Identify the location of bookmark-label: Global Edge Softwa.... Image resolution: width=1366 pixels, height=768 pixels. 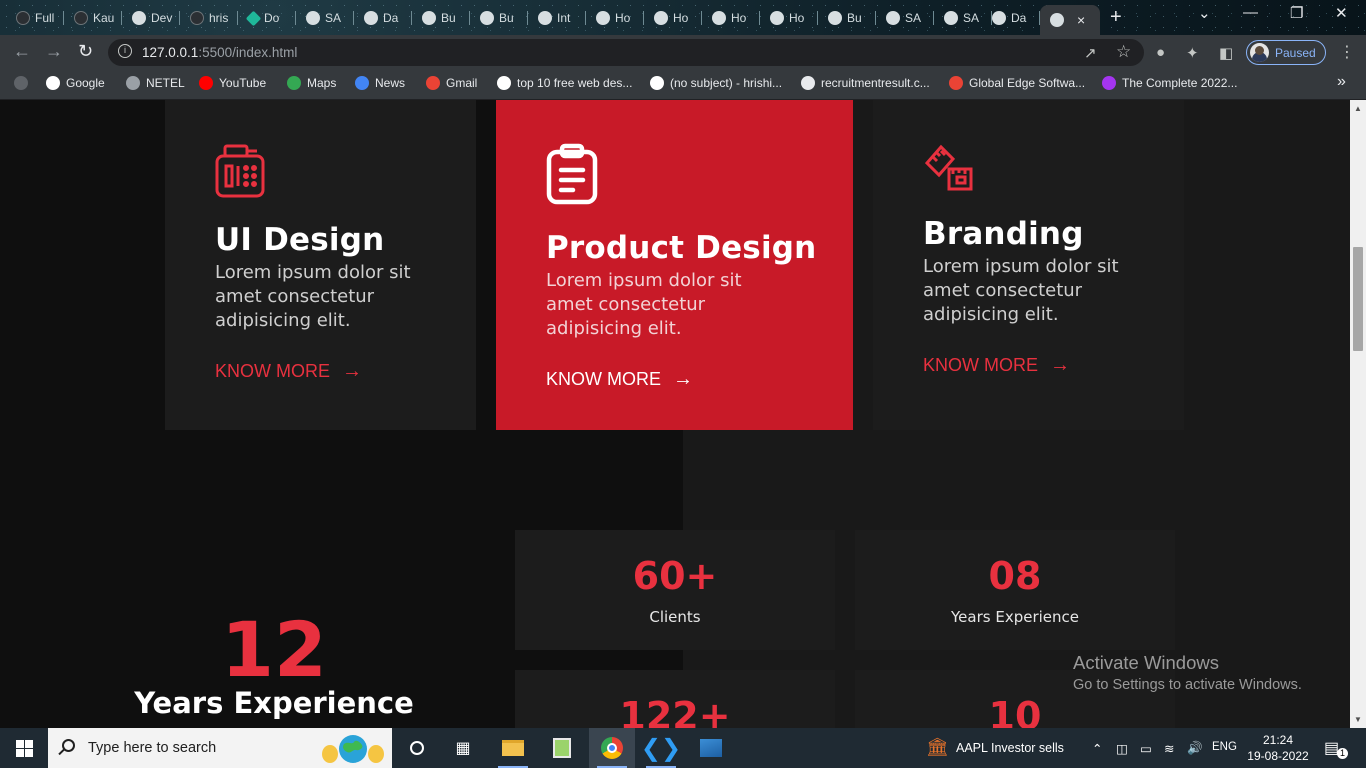
(1027, 83).